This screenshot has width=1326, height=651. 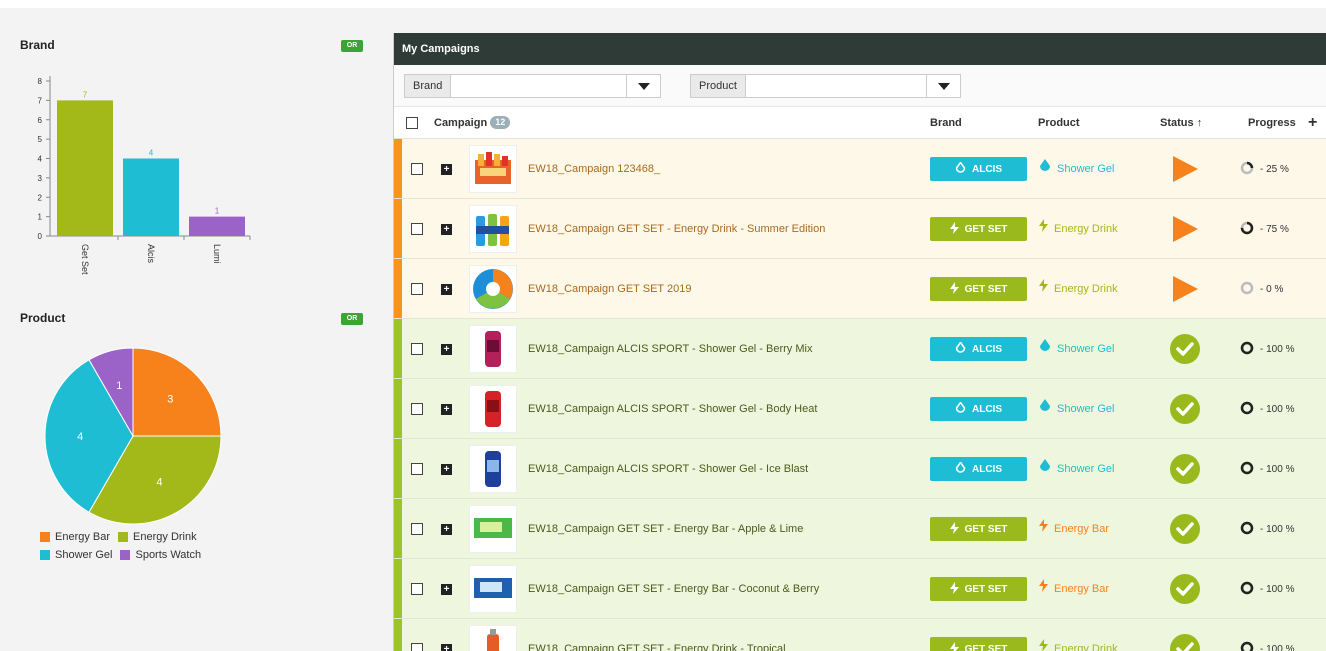 I want to click on product-label: Energy Drink, so click(x=1086, y=647).